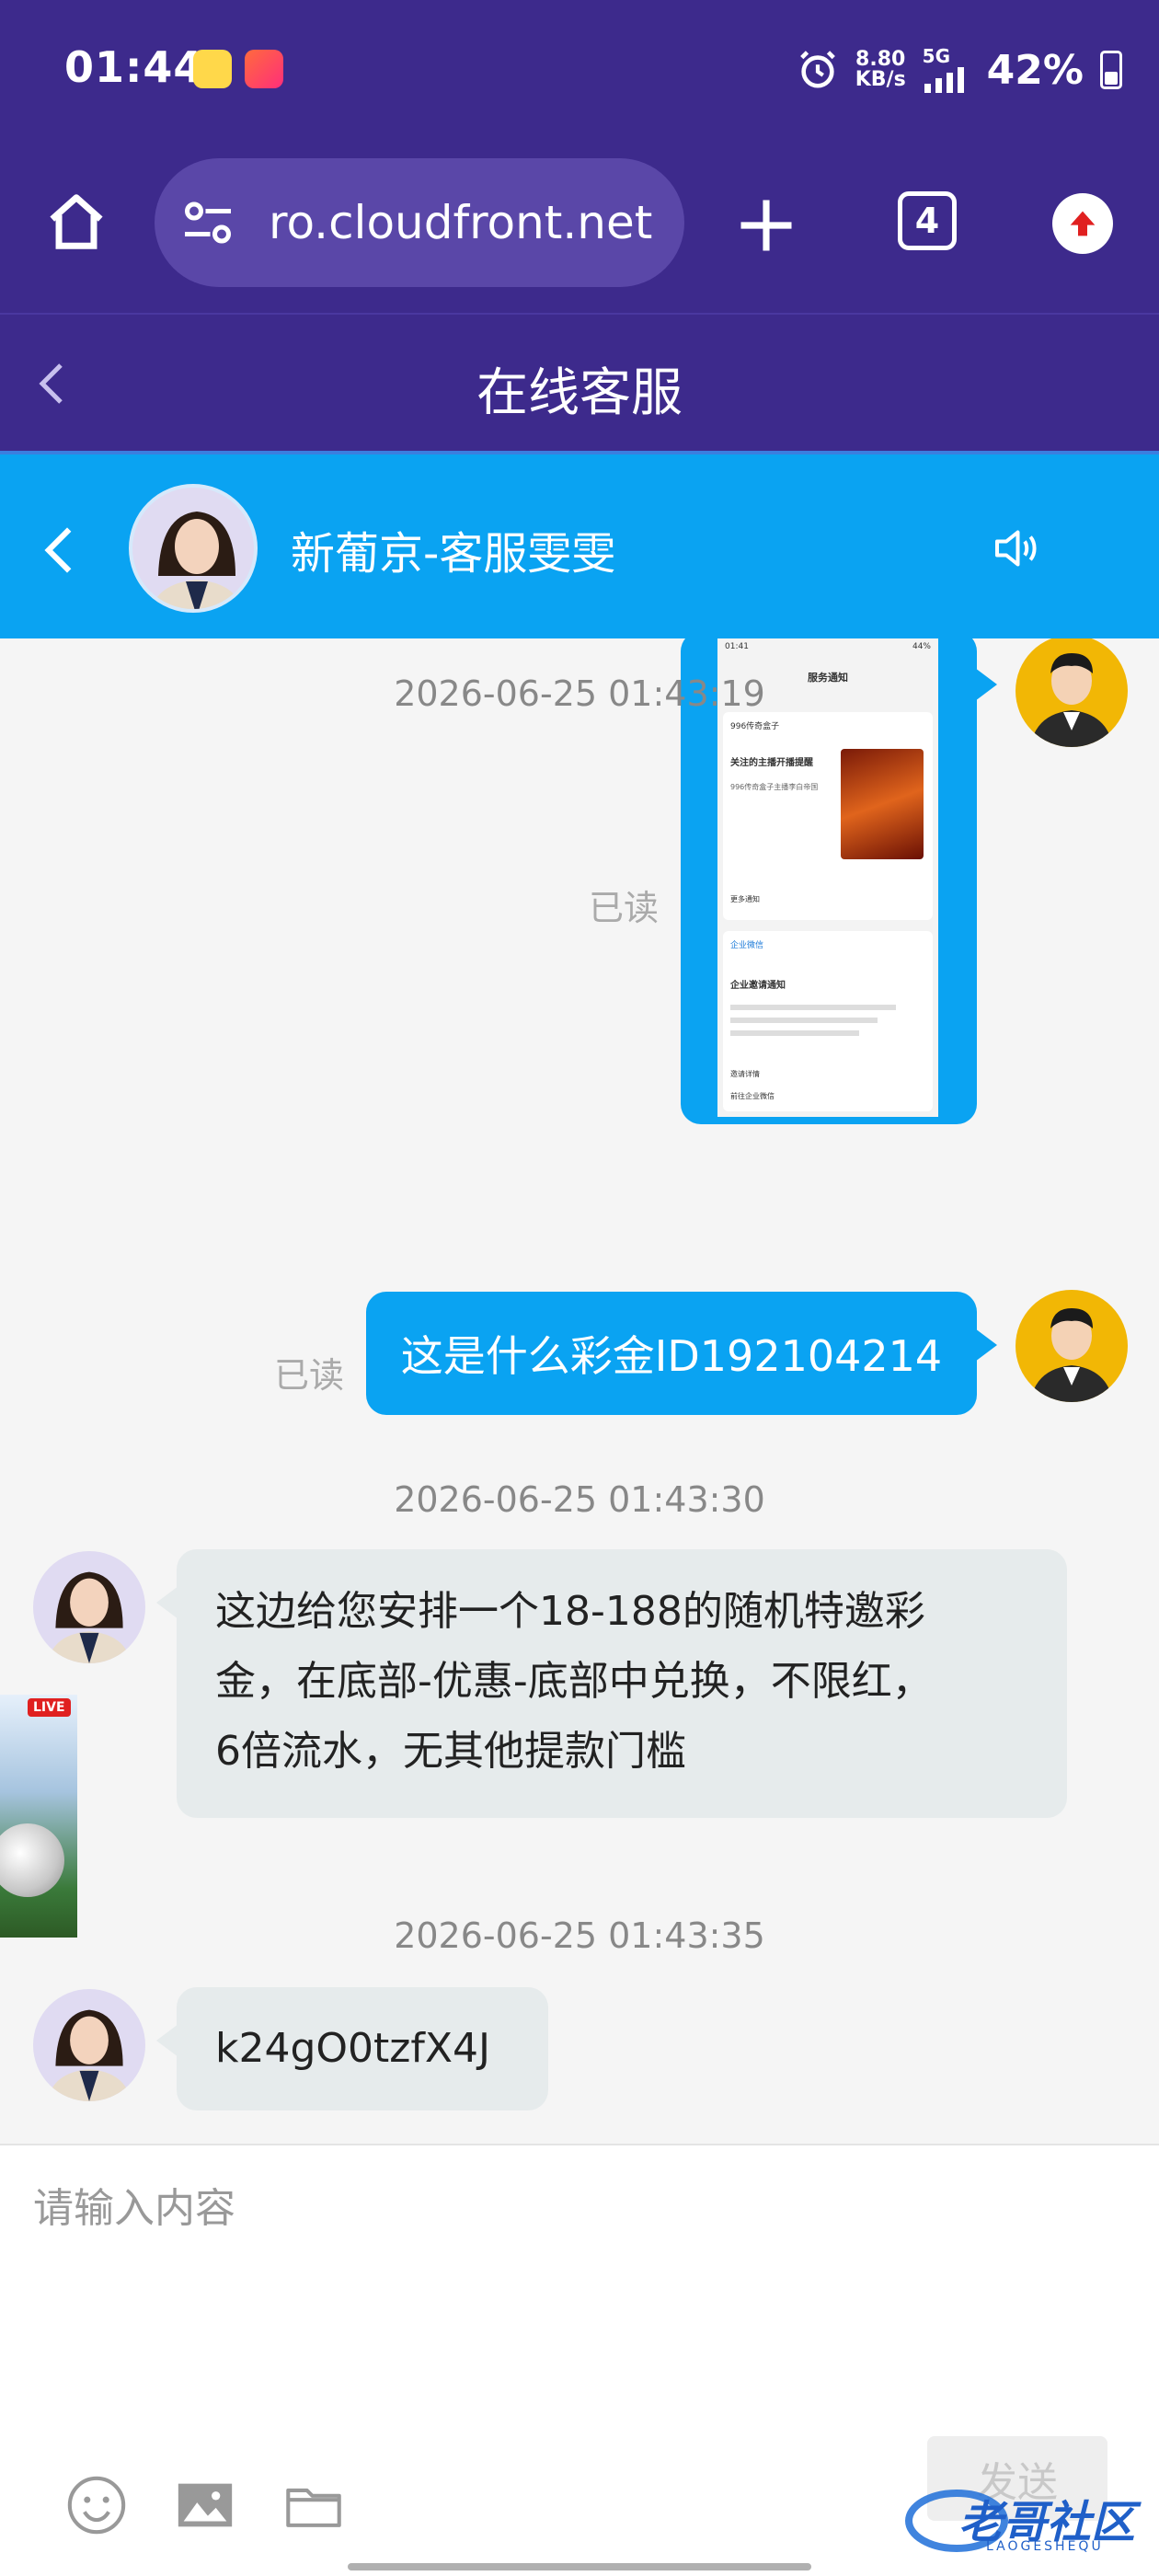 The height and width of the screenshot is (2576, 1159). Describe the element at coordinates (774, 787) in the screenshot. I see `shot-card1-desc: 996传奇盒子主播李白帝国` at that location.